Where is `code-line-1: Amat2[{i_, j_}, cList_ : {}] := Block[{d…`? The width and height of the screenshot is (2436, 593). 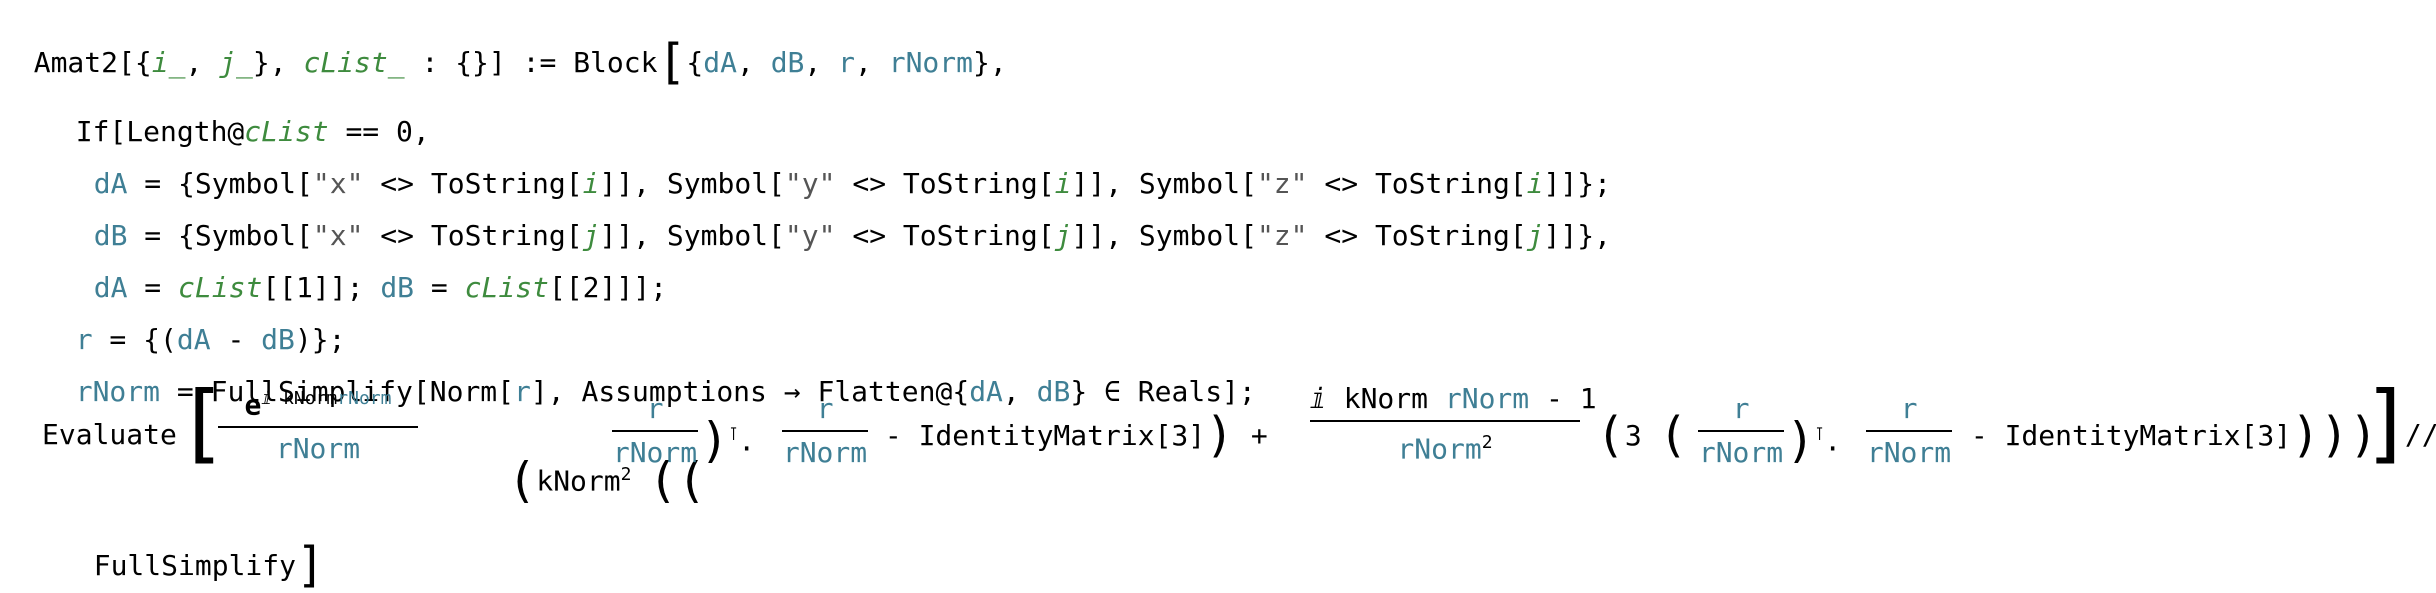 code-line-1: Amat2[{i_, j_}, cList_ : {}] := Block[{d… is located at coordinates (520, 62).